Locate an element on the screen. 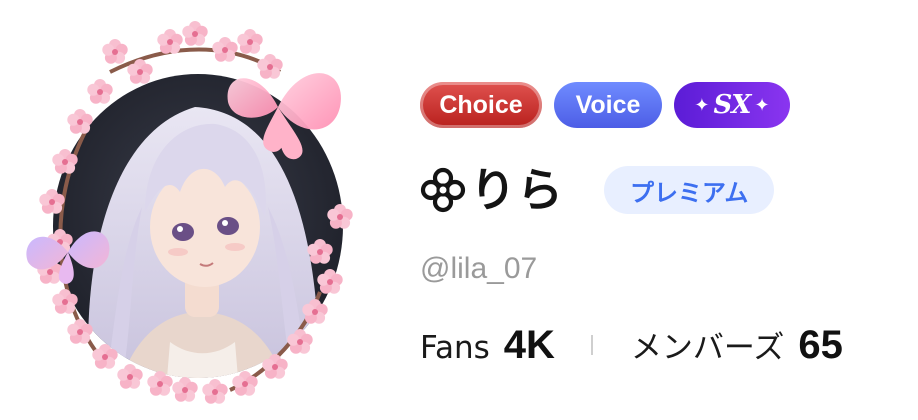  display-name: りら is located at coordinates (517, 190).